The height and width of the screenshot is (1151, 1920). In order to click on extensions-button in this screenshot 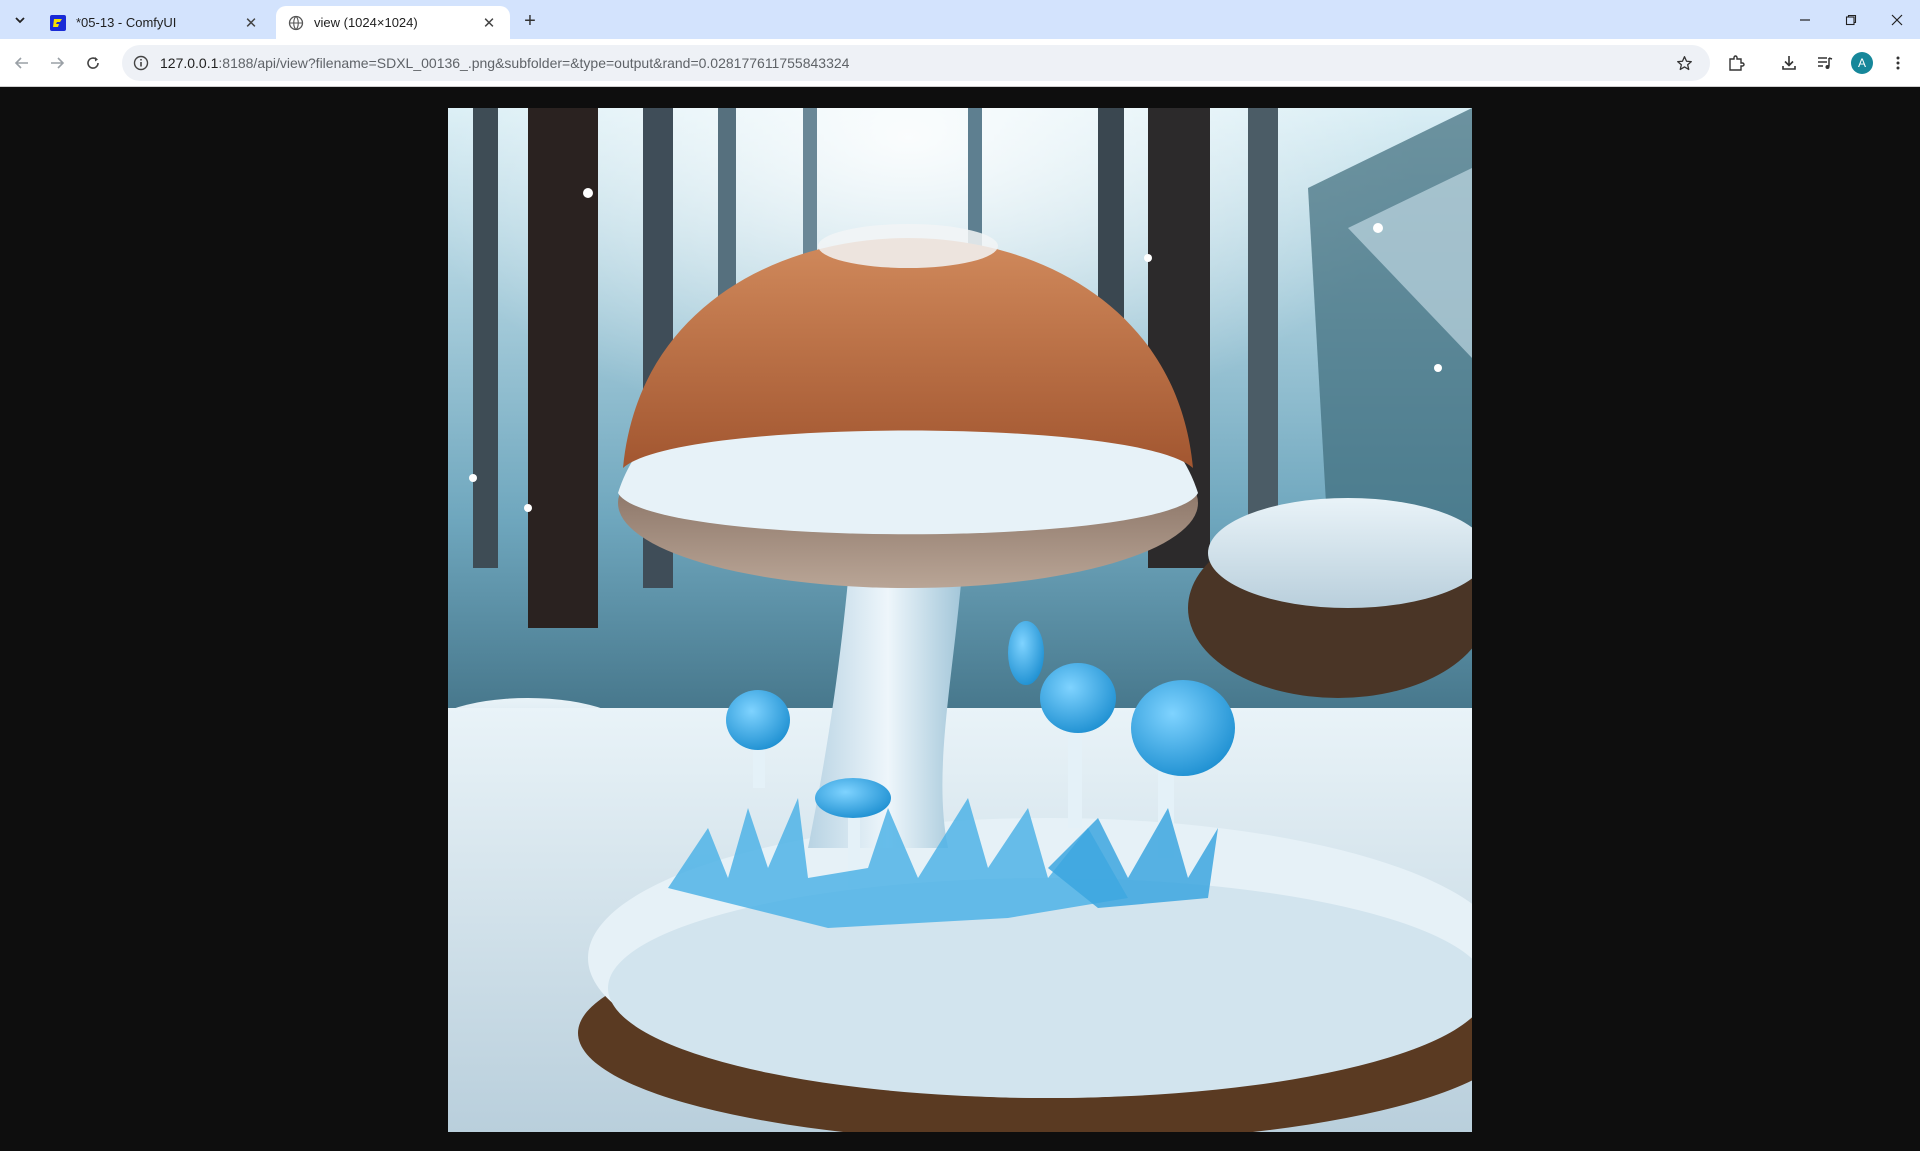, I will do `click(1736, 63)`.